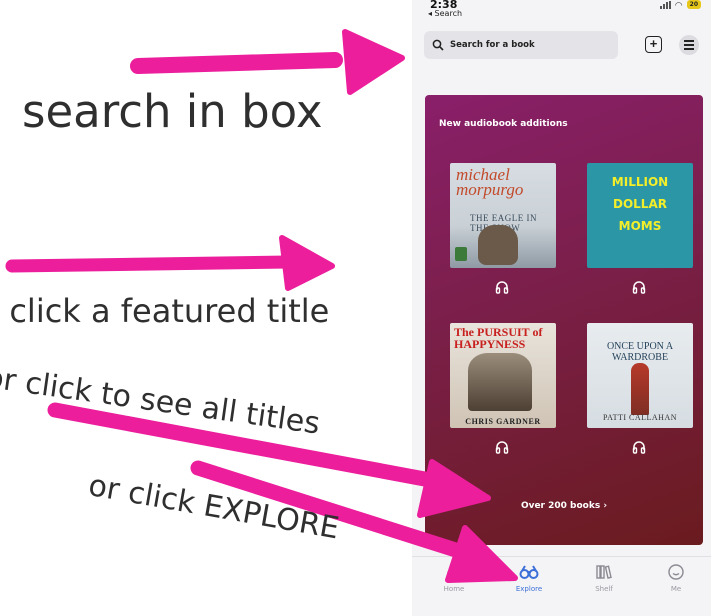 Image resolution: width=711 pixels, height=616 pixels. Describe the element at coordinates (165, 311) in the screenshot. I see `annotation-featured: r click a featured title` at that location.